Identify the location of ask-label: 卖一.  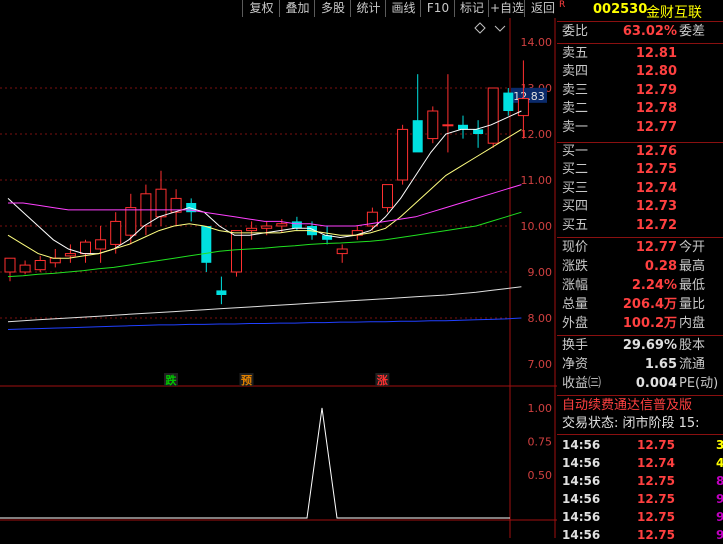
(575, 127).